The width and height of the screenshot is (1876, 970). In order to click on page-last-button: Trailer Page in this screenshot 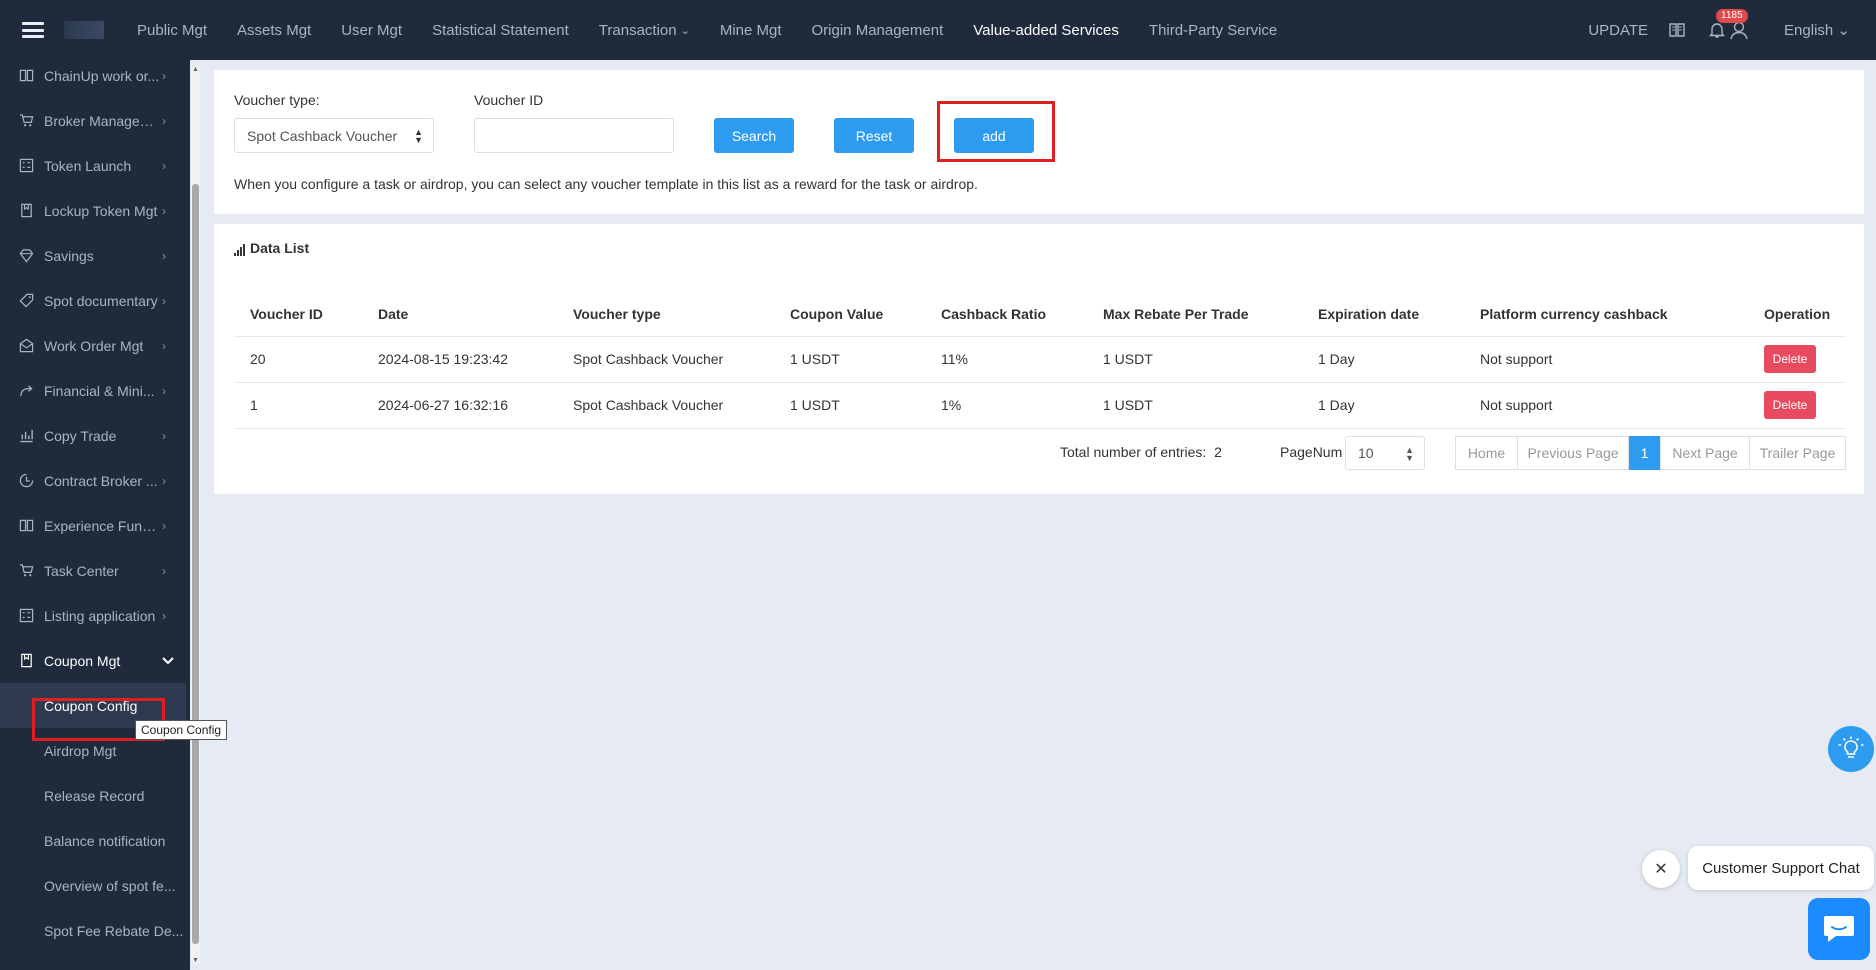, I will do `click(1797, 453)`.